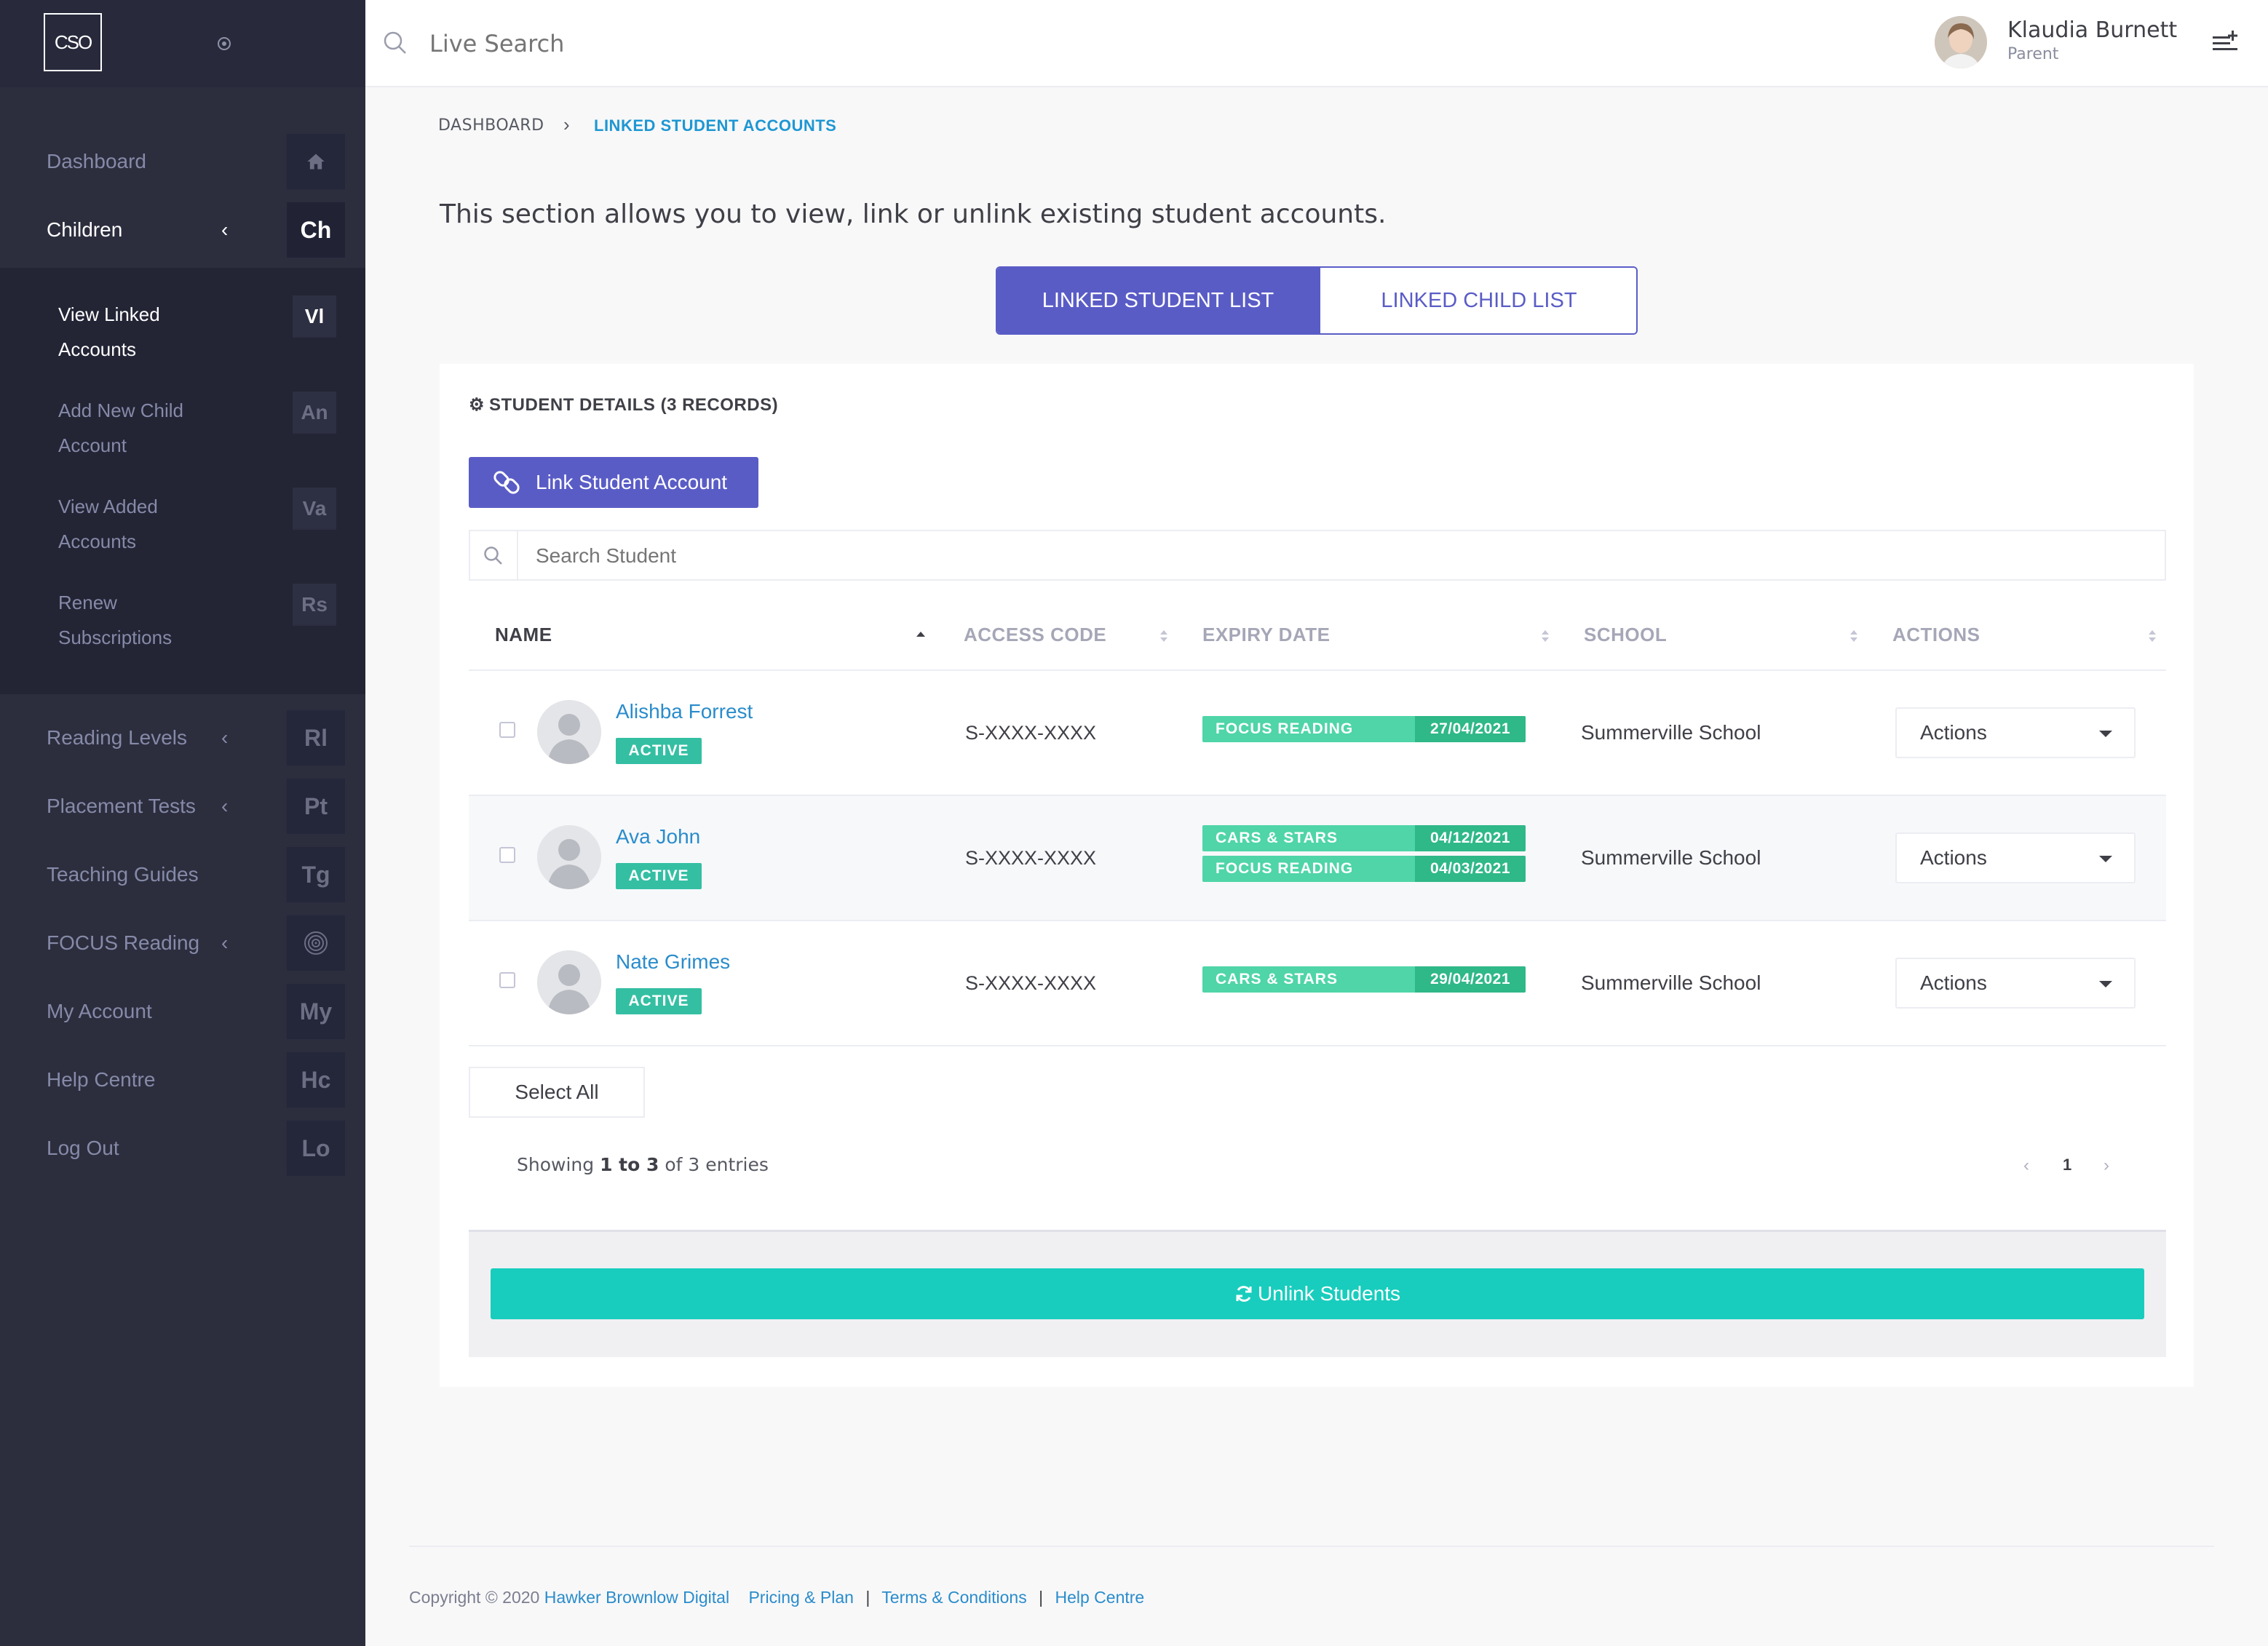 The width and height of the screenshot is (2268, 1646). Describe the element at coordinates (684, 711) in the screenshot. I see `student-name-link: Alishba Forrest` at that location.